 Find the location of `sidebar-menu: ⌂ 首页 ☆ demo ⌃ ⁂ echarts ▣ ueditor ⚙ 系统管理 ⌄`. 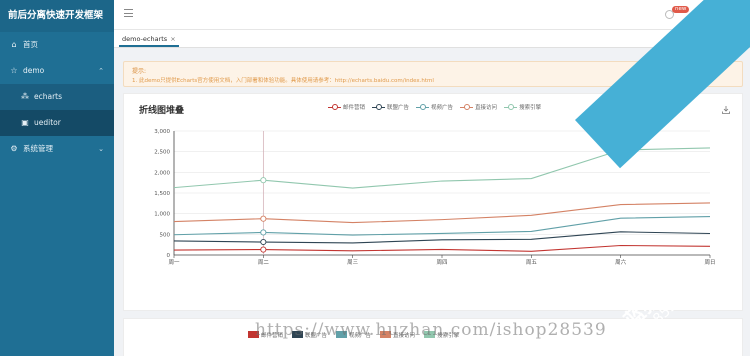

sidebar-menu: ⌂ 首页 ☆ demo ⌃ ⁂ echarts ▣ ueditor ⚙ 系统管理 ⌄ is located at coordinates (57, 97).